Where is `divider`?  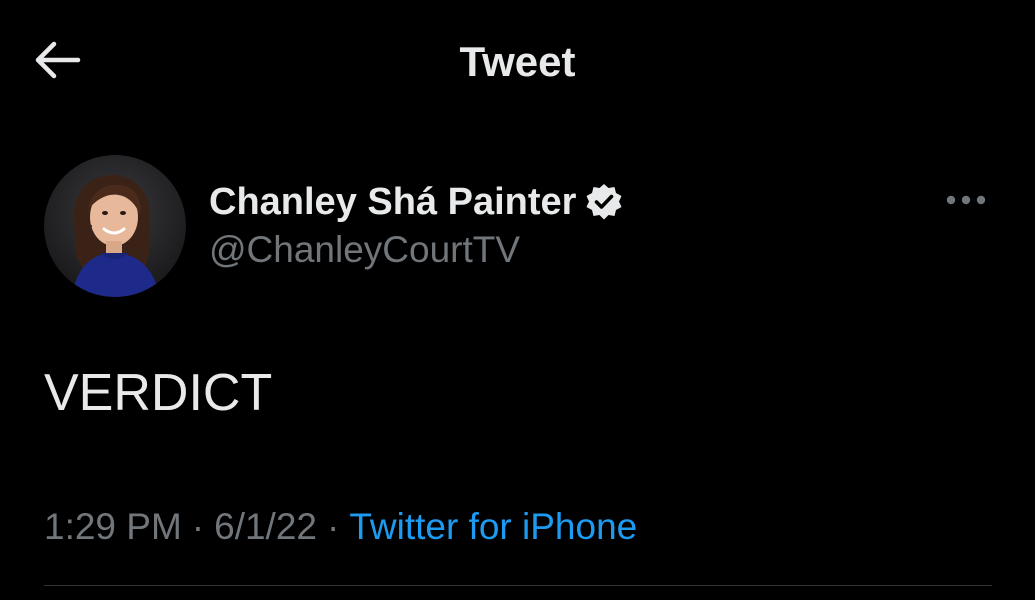
divider is located at coordinates (518, 585).